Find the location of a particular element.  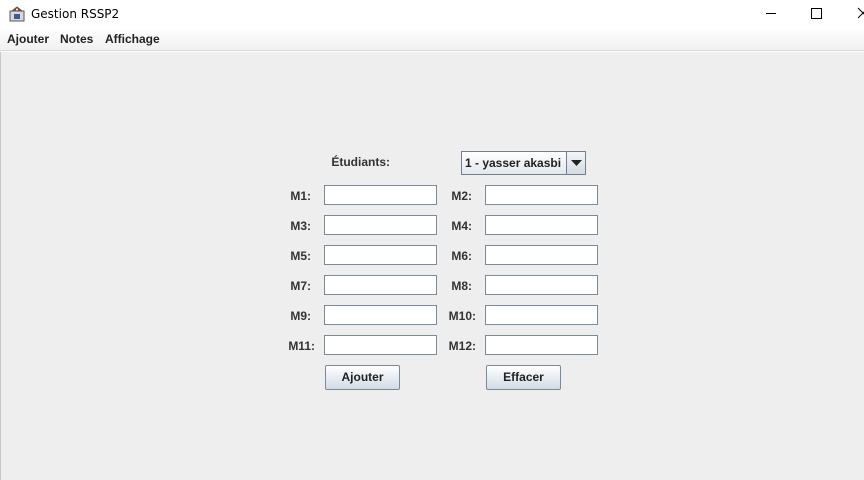

m1-label: M1: is located at coordinates (300, 196).